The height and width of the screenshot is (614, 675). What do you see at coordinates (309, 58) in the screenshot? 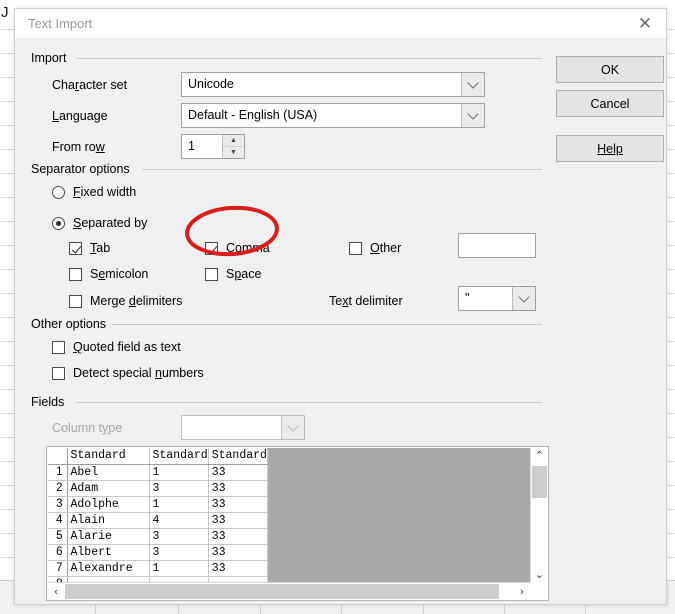
I see `import-group-rule` at bounding box center [309, 58].